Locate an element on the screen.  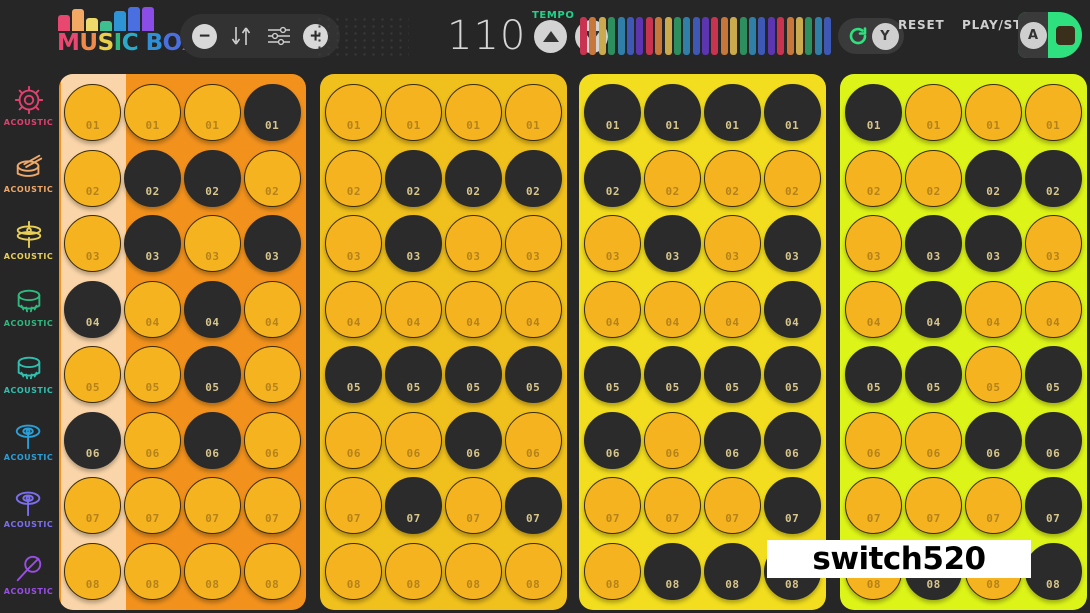
playstop-a-button: A is located at coordinates (1033, 35).